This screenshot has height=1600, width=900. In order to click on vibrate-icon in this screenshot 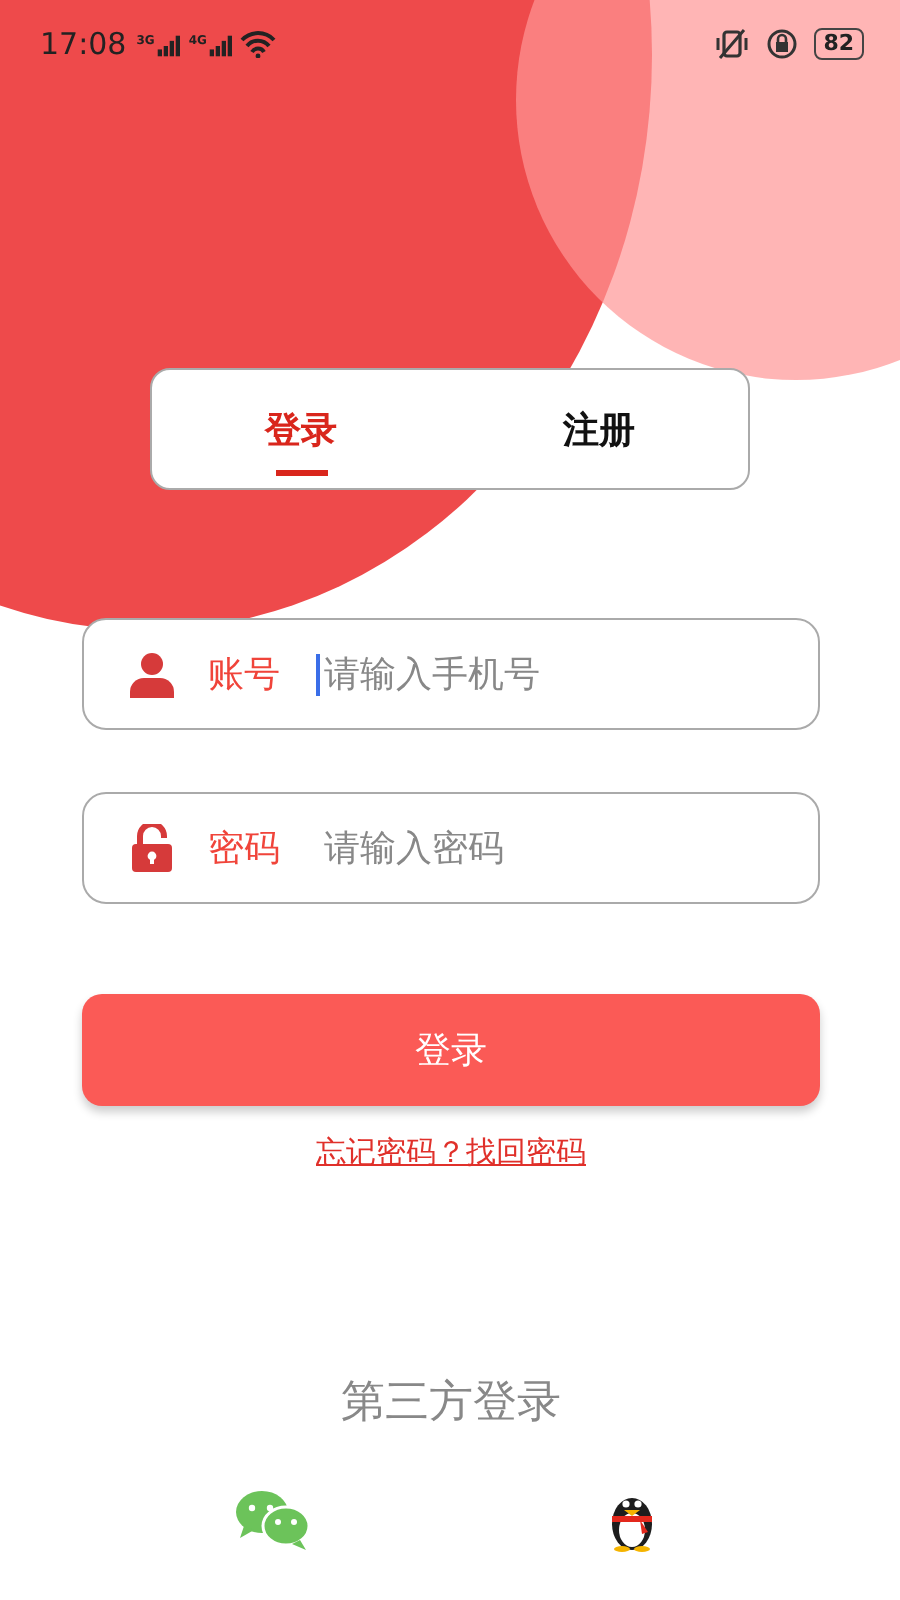, I will do `click(731, 44)`.